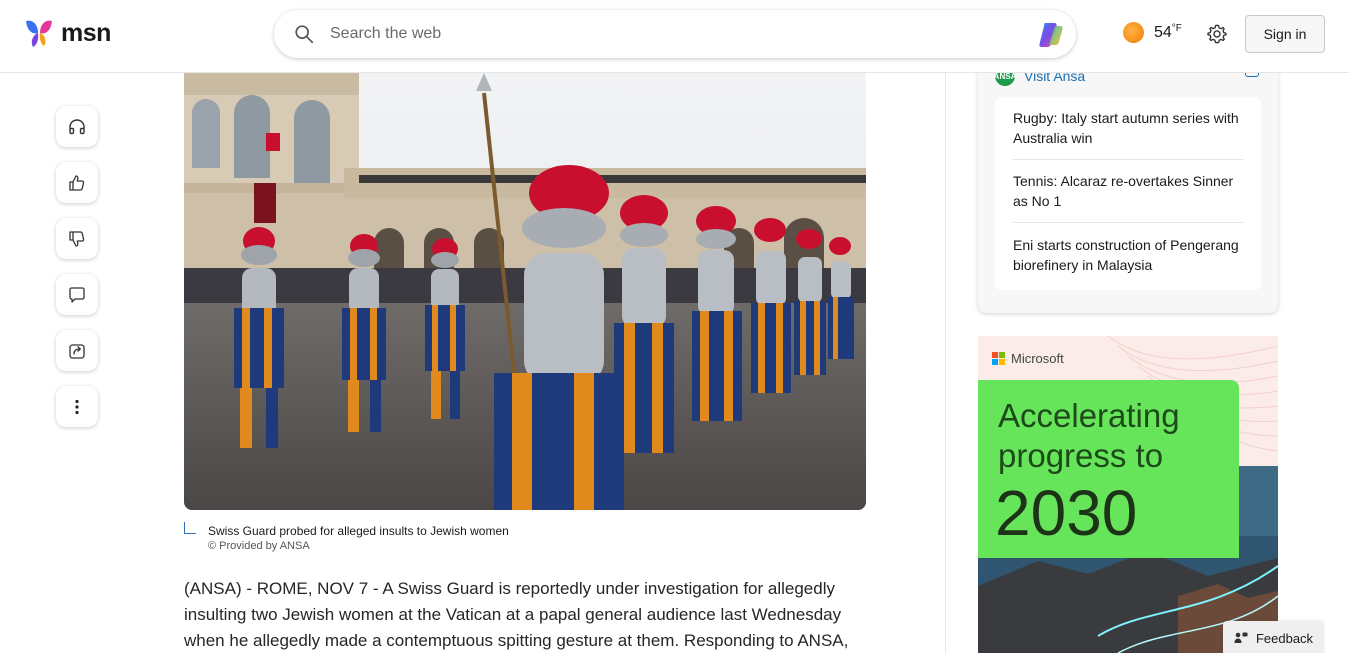 The image size is (1349, 653). What do you see at coordinates (1037, 358) in the screenshot?
I see `ad-brand-label: Microsoft` at bounding box center [1037, 358].